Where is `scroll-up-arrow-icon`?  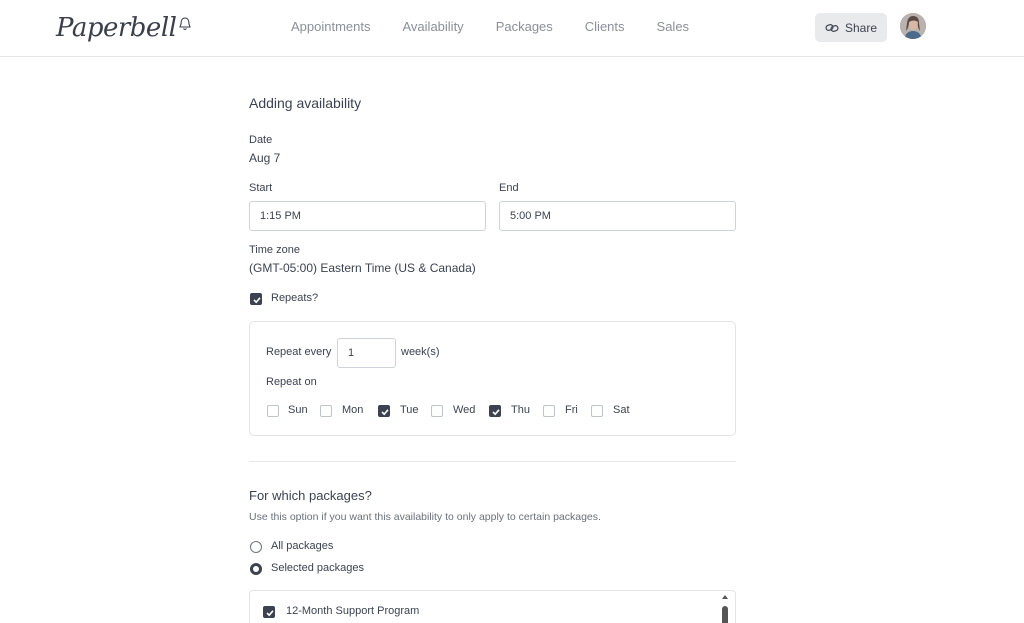 scroll-up-arrow-icon is located at coordinates (725, 597).